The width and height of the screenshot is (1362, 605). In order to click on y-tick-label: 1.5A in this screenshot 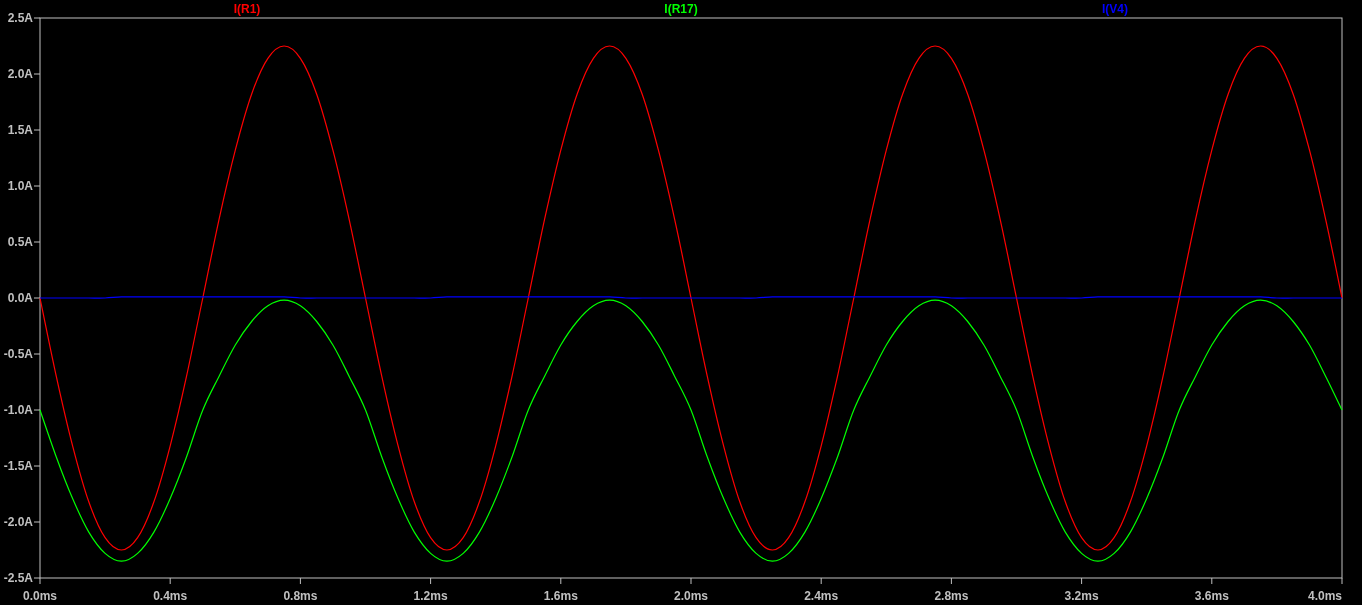, I will do `click(20, 130)`.